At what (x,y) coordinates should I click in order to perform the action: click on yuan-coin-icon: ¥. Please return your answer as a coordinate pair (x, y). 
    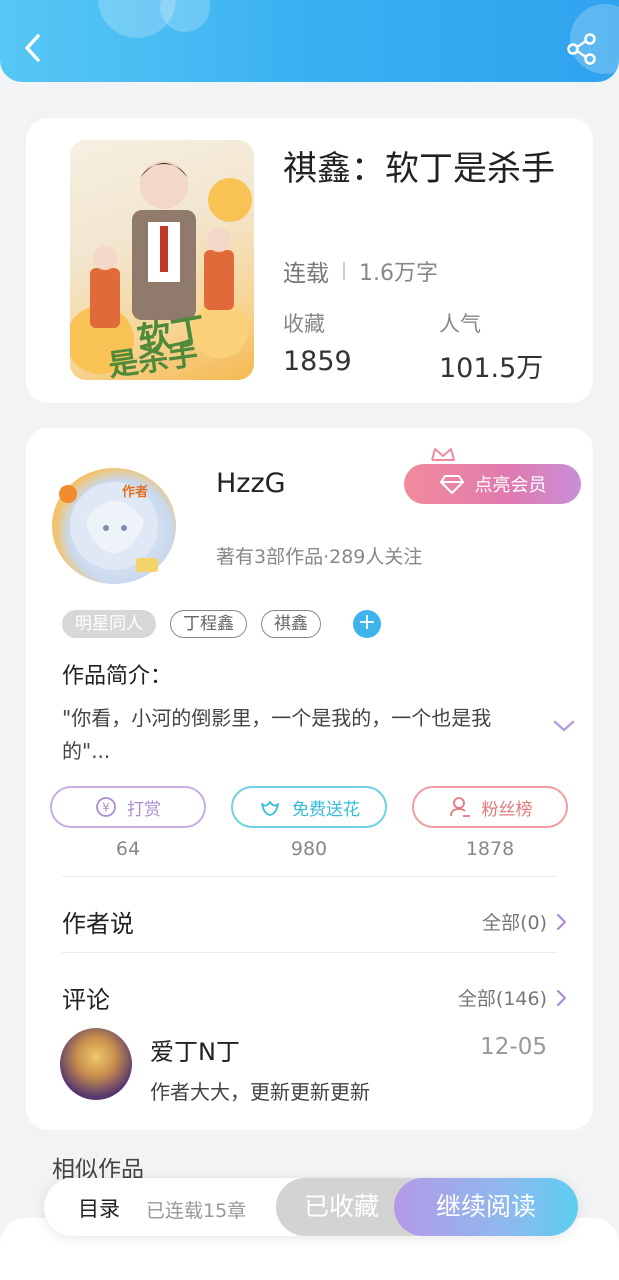
    Looking at the image, I should click on (106, 807).